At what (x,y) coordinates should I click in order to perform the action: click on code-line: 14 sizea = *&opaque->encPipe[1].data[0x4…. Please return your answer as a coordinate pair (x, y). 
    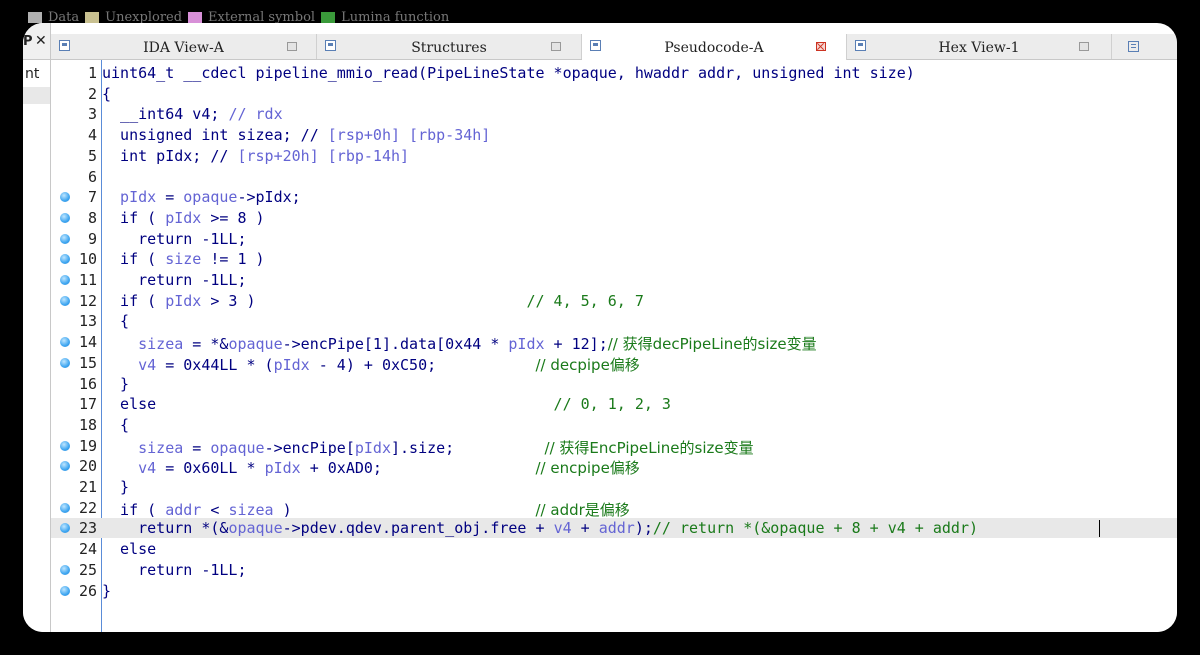
    Looking at the image, I should click on (614, 343).